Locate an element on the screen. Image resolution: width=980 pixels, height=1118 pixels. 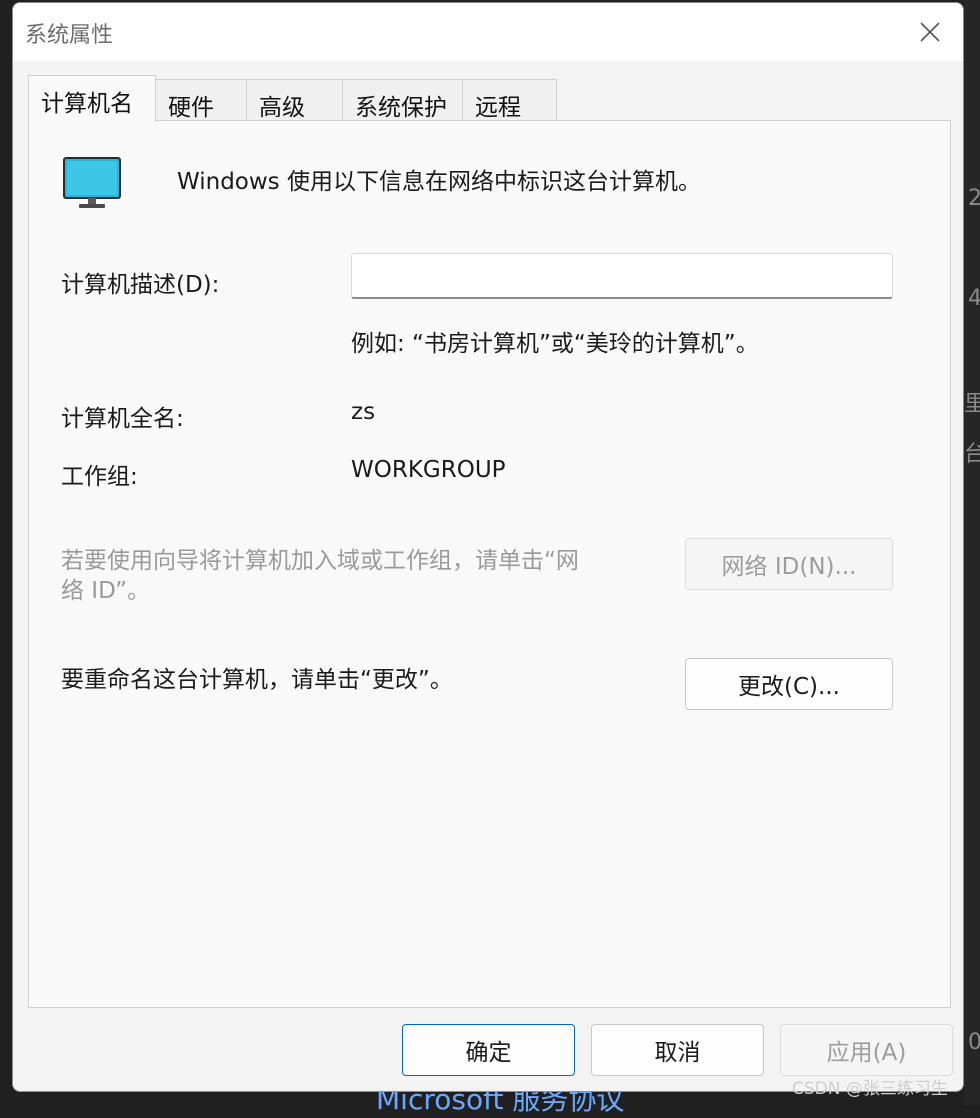
tab-label: 系统保护 is located at coordinates (401, 108).